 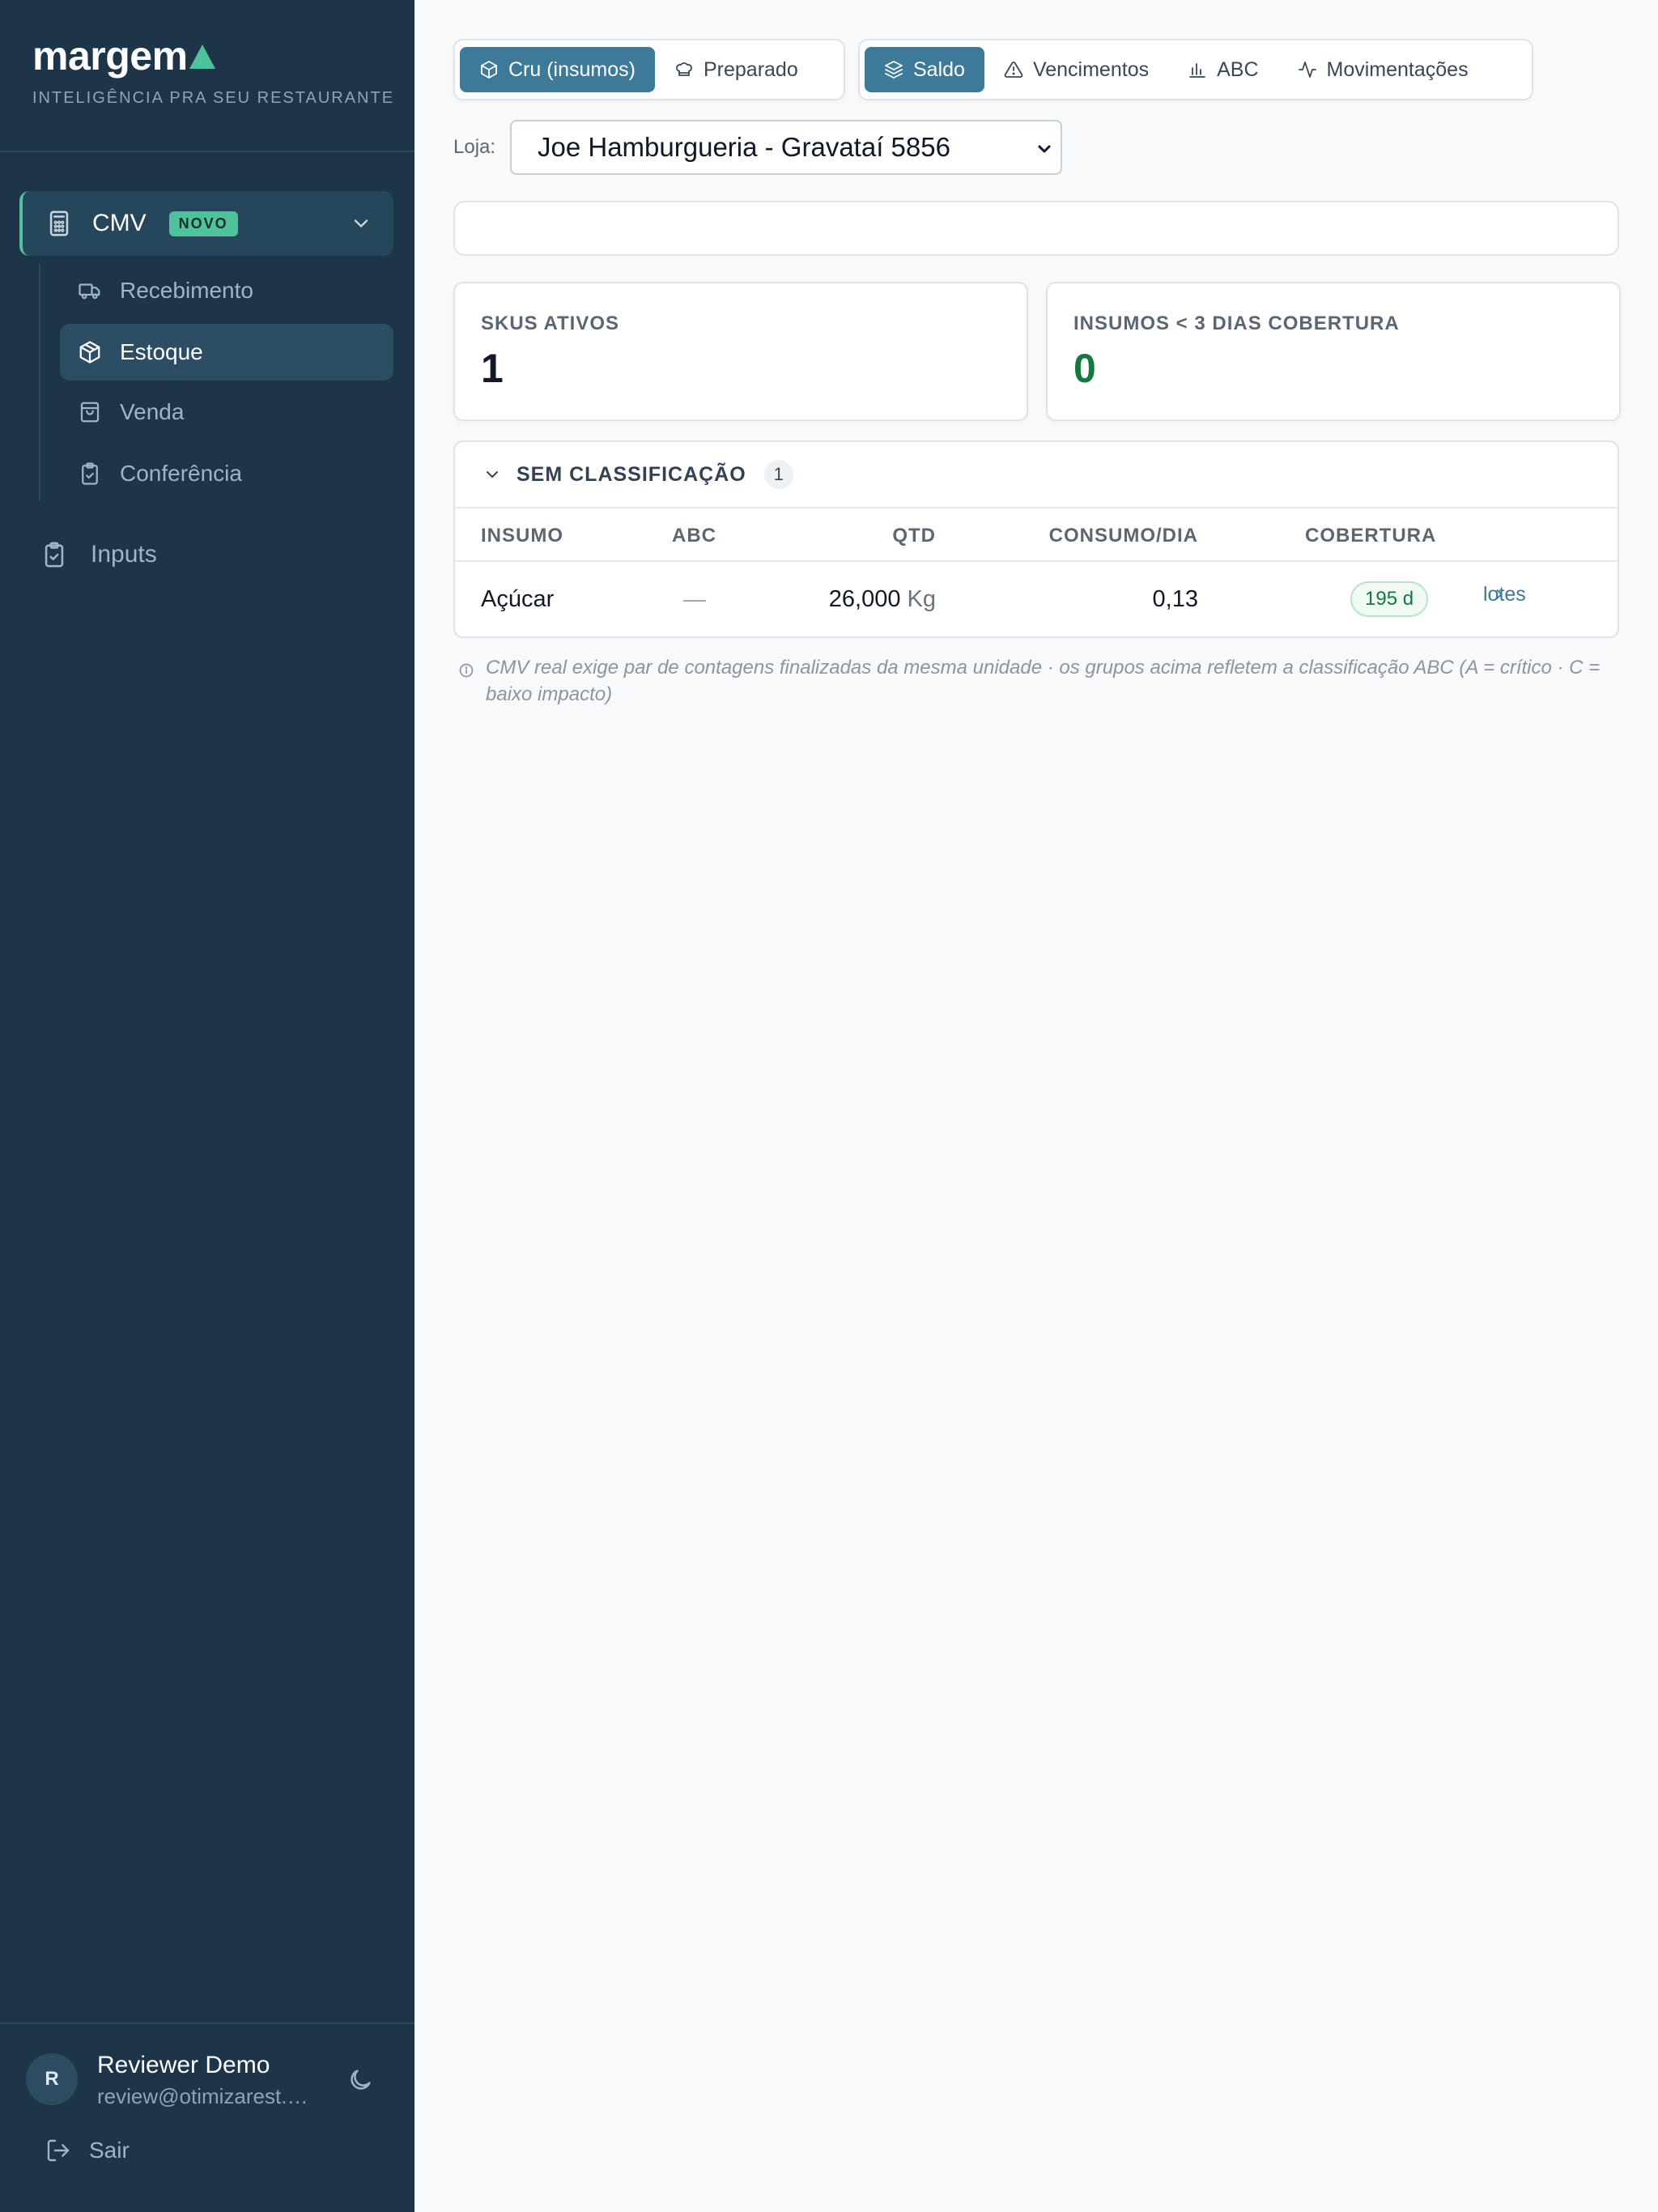 I want to click on tab-saldo: Saldo, so click(x=924, y=70).